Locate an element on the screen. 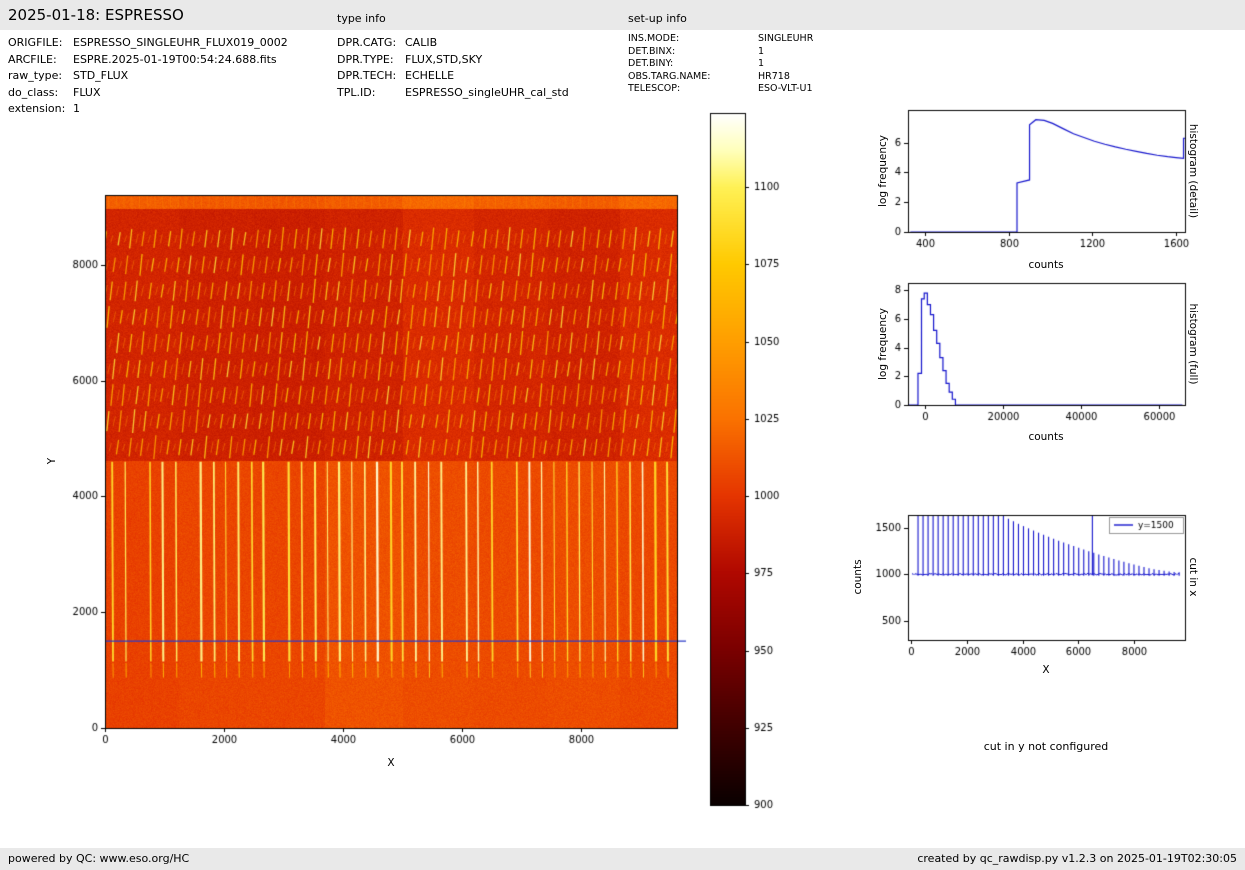  colorbar is located at coordinates (758, 460).